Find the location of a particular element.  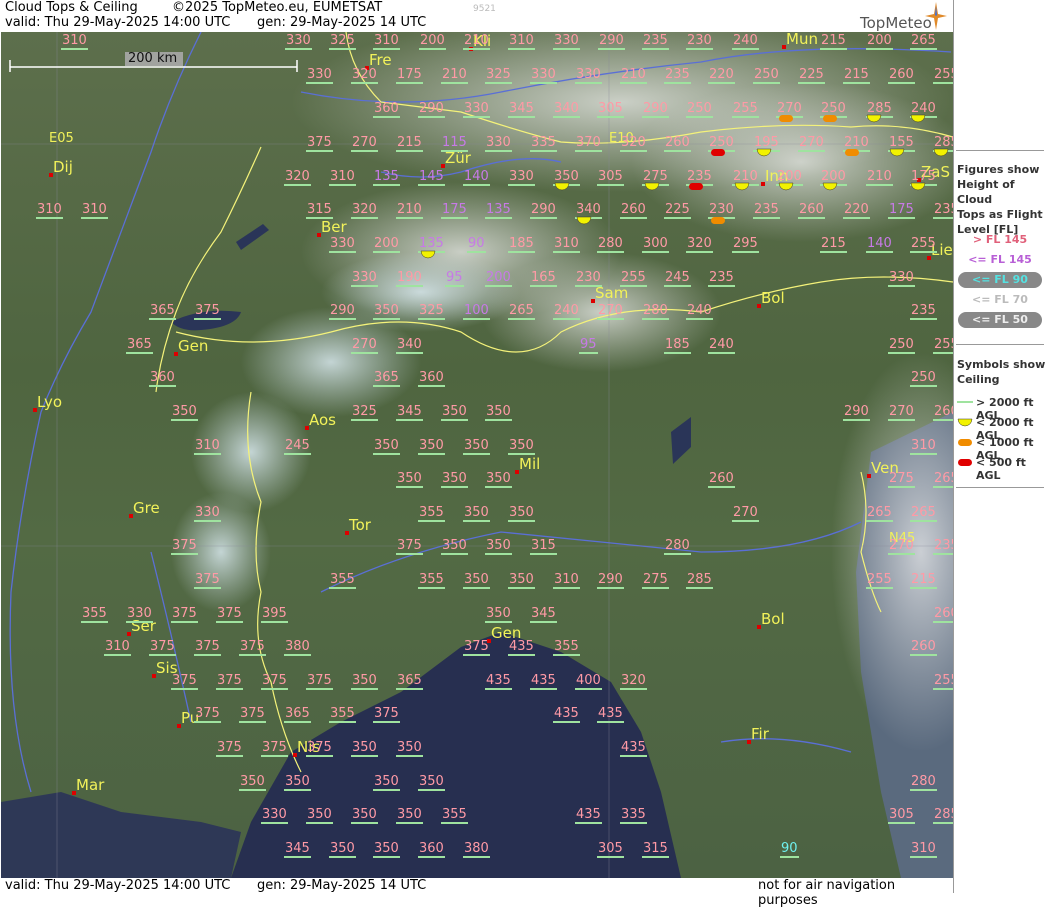

fl-legend-item: <= FL 90 is located at coordinates (1000, 279).